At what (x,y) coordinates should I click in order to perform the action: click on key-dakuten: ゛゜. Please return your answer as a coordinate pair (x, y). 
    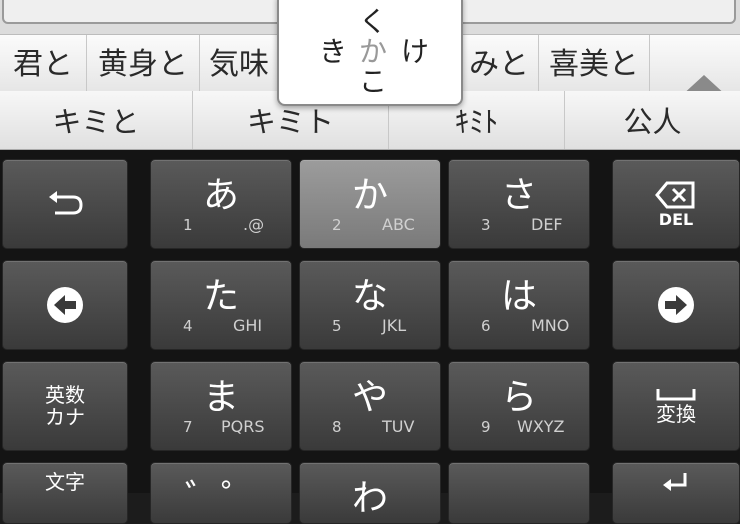
    Looking at the image, I should click on (221, 493).